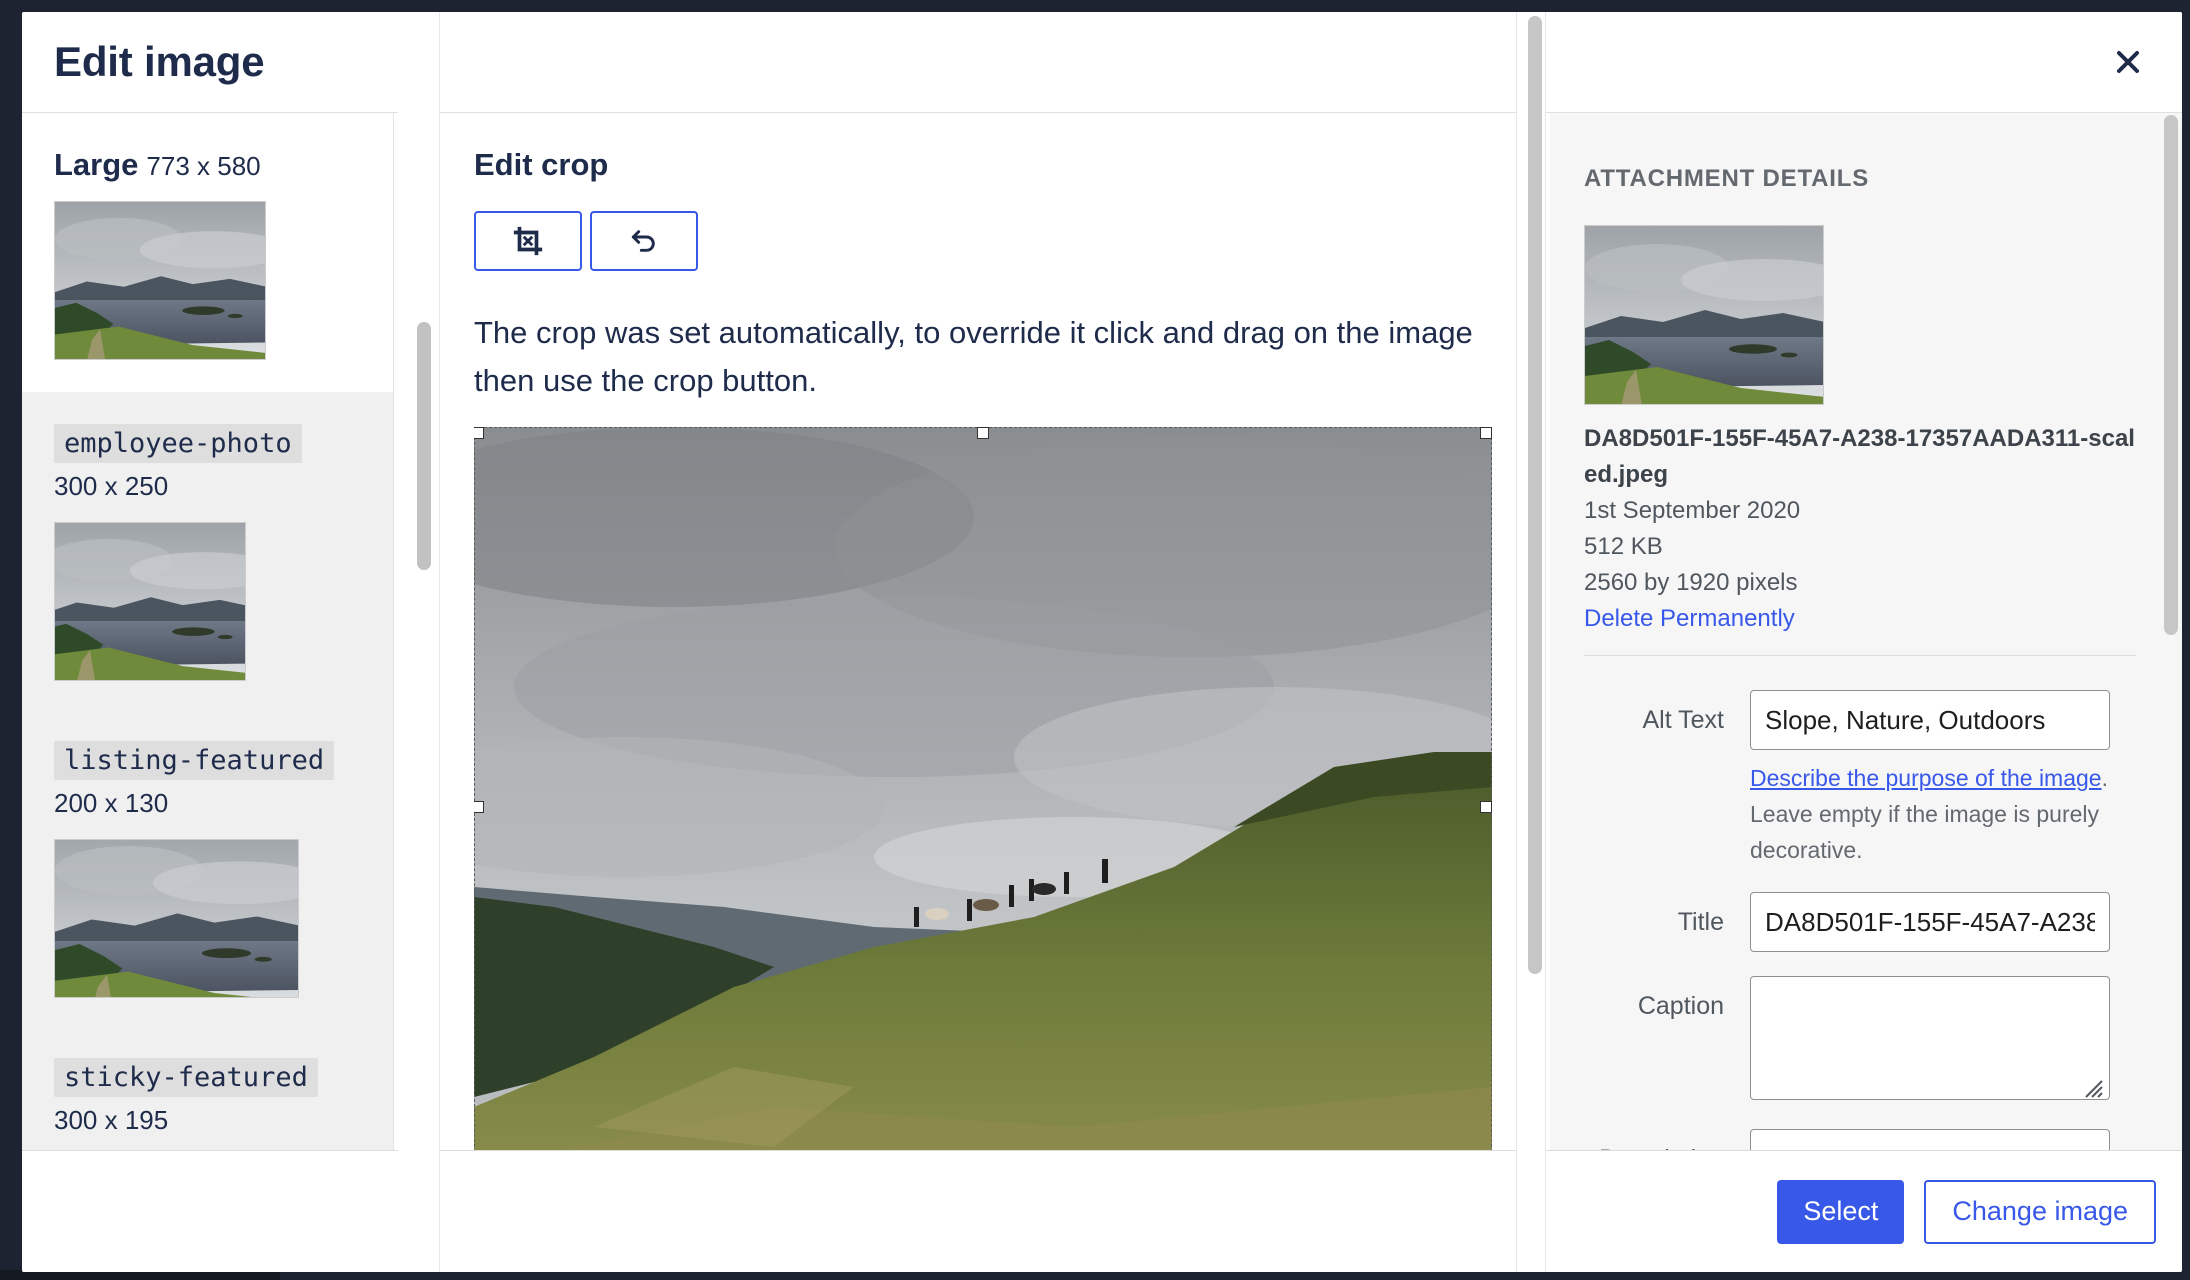 The height and width of the screenshot is (1280, 2190). I want to click on crop-scrollbar-thumb, so click(1535, 495).